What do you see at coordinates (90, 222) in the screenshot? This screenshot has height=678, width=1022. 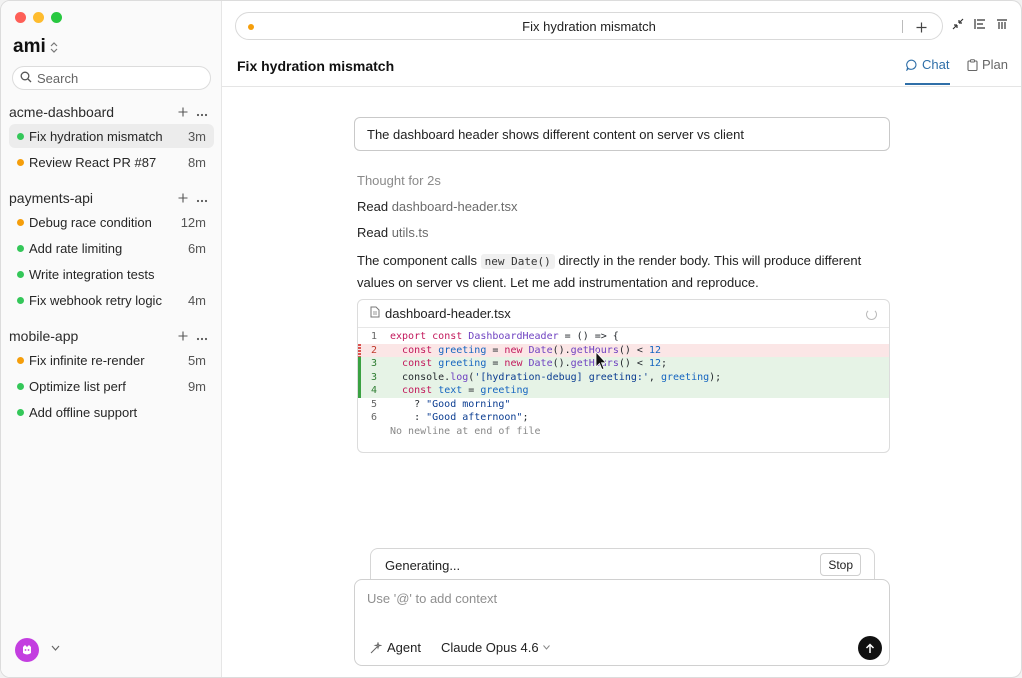 I see `sidebar-item-label: Debug race condition` at bounding box center [90, 222].